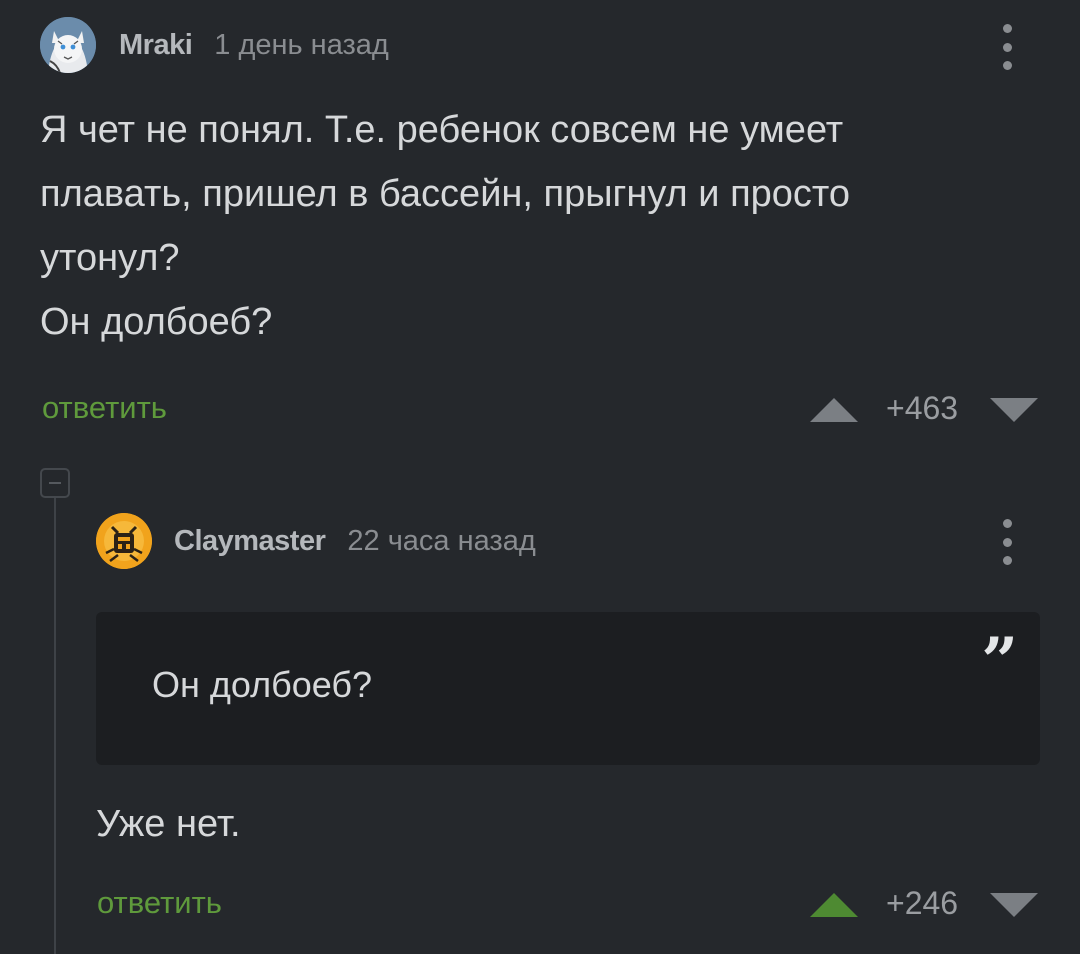 The width and height of the screenshot is (1080, 954). I want to click on rating-count: +463, so click(922, 408).